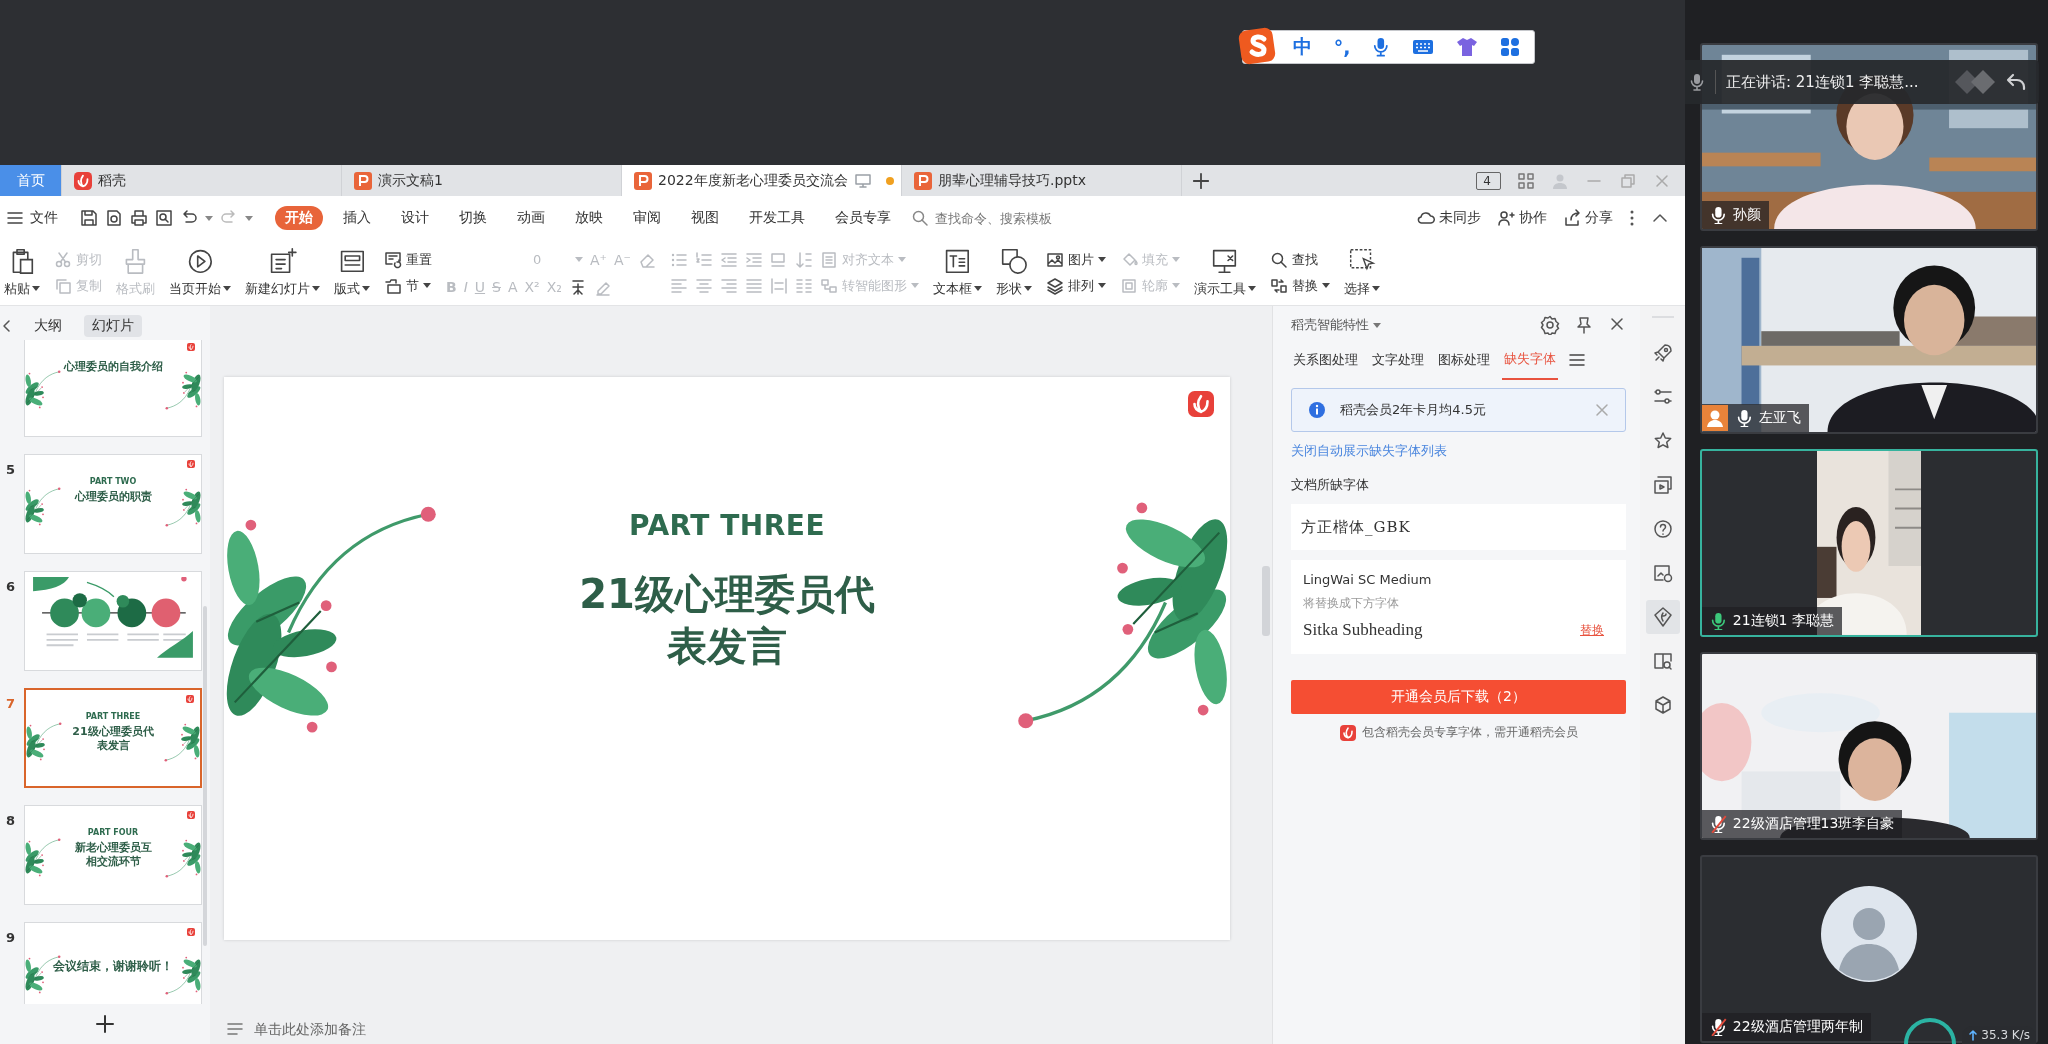 This screenshot has width=2048, height=1044. I want to click on participant-name: 22级酒店管理两年制, so click(1797, 1027).